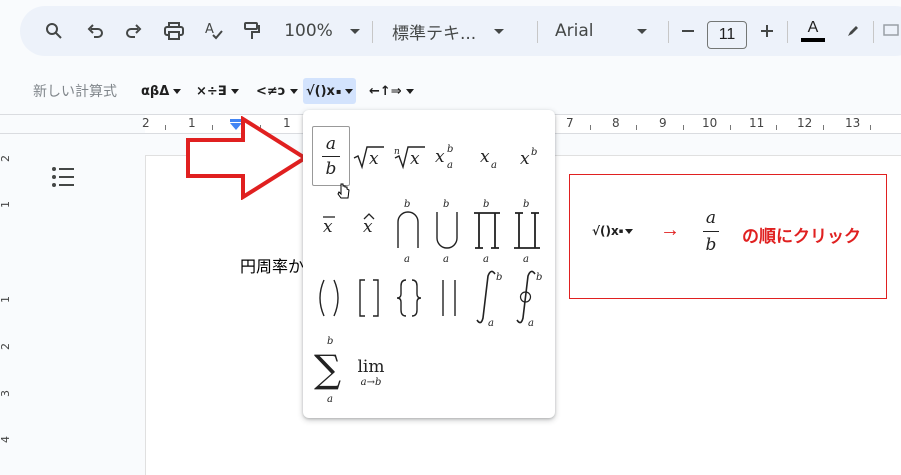 The image size is (901, 475). I want to click on square-root-button: x, so click(369, 157).